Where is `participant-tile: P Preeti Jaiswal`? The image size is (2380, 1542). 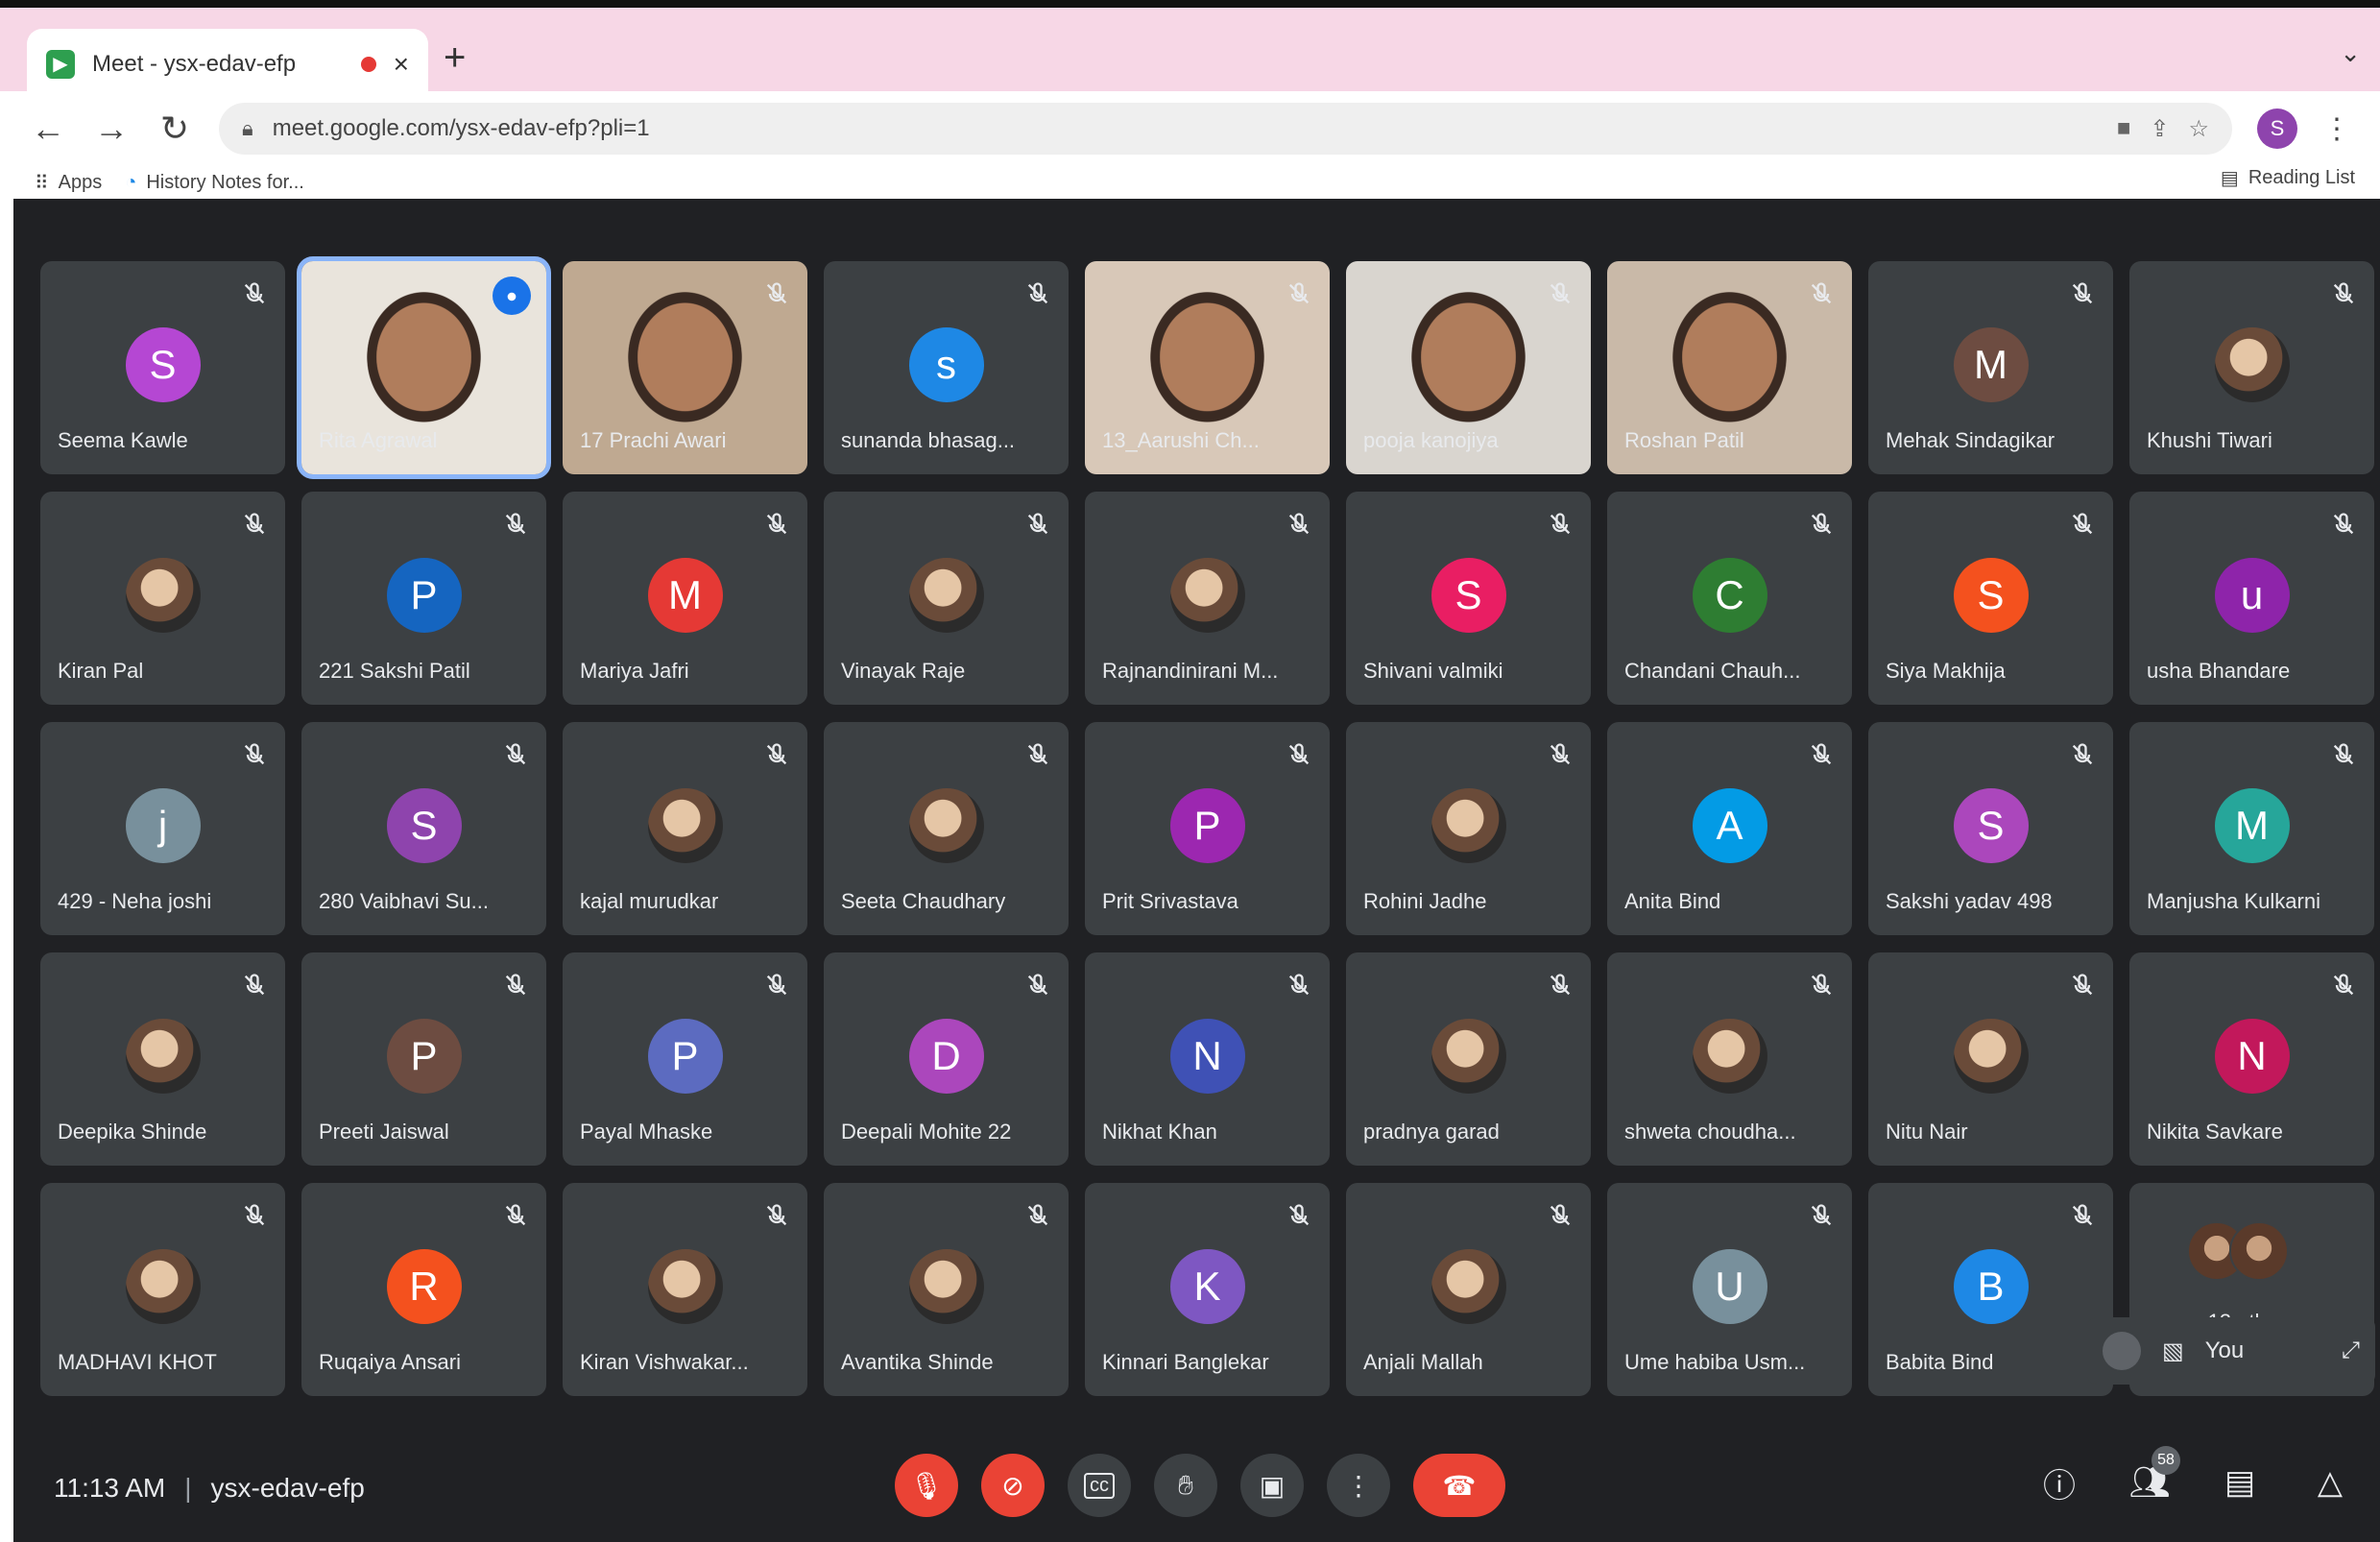
participant-tile: P Preeti Jaiswal is located at coordinates (423, 1059).